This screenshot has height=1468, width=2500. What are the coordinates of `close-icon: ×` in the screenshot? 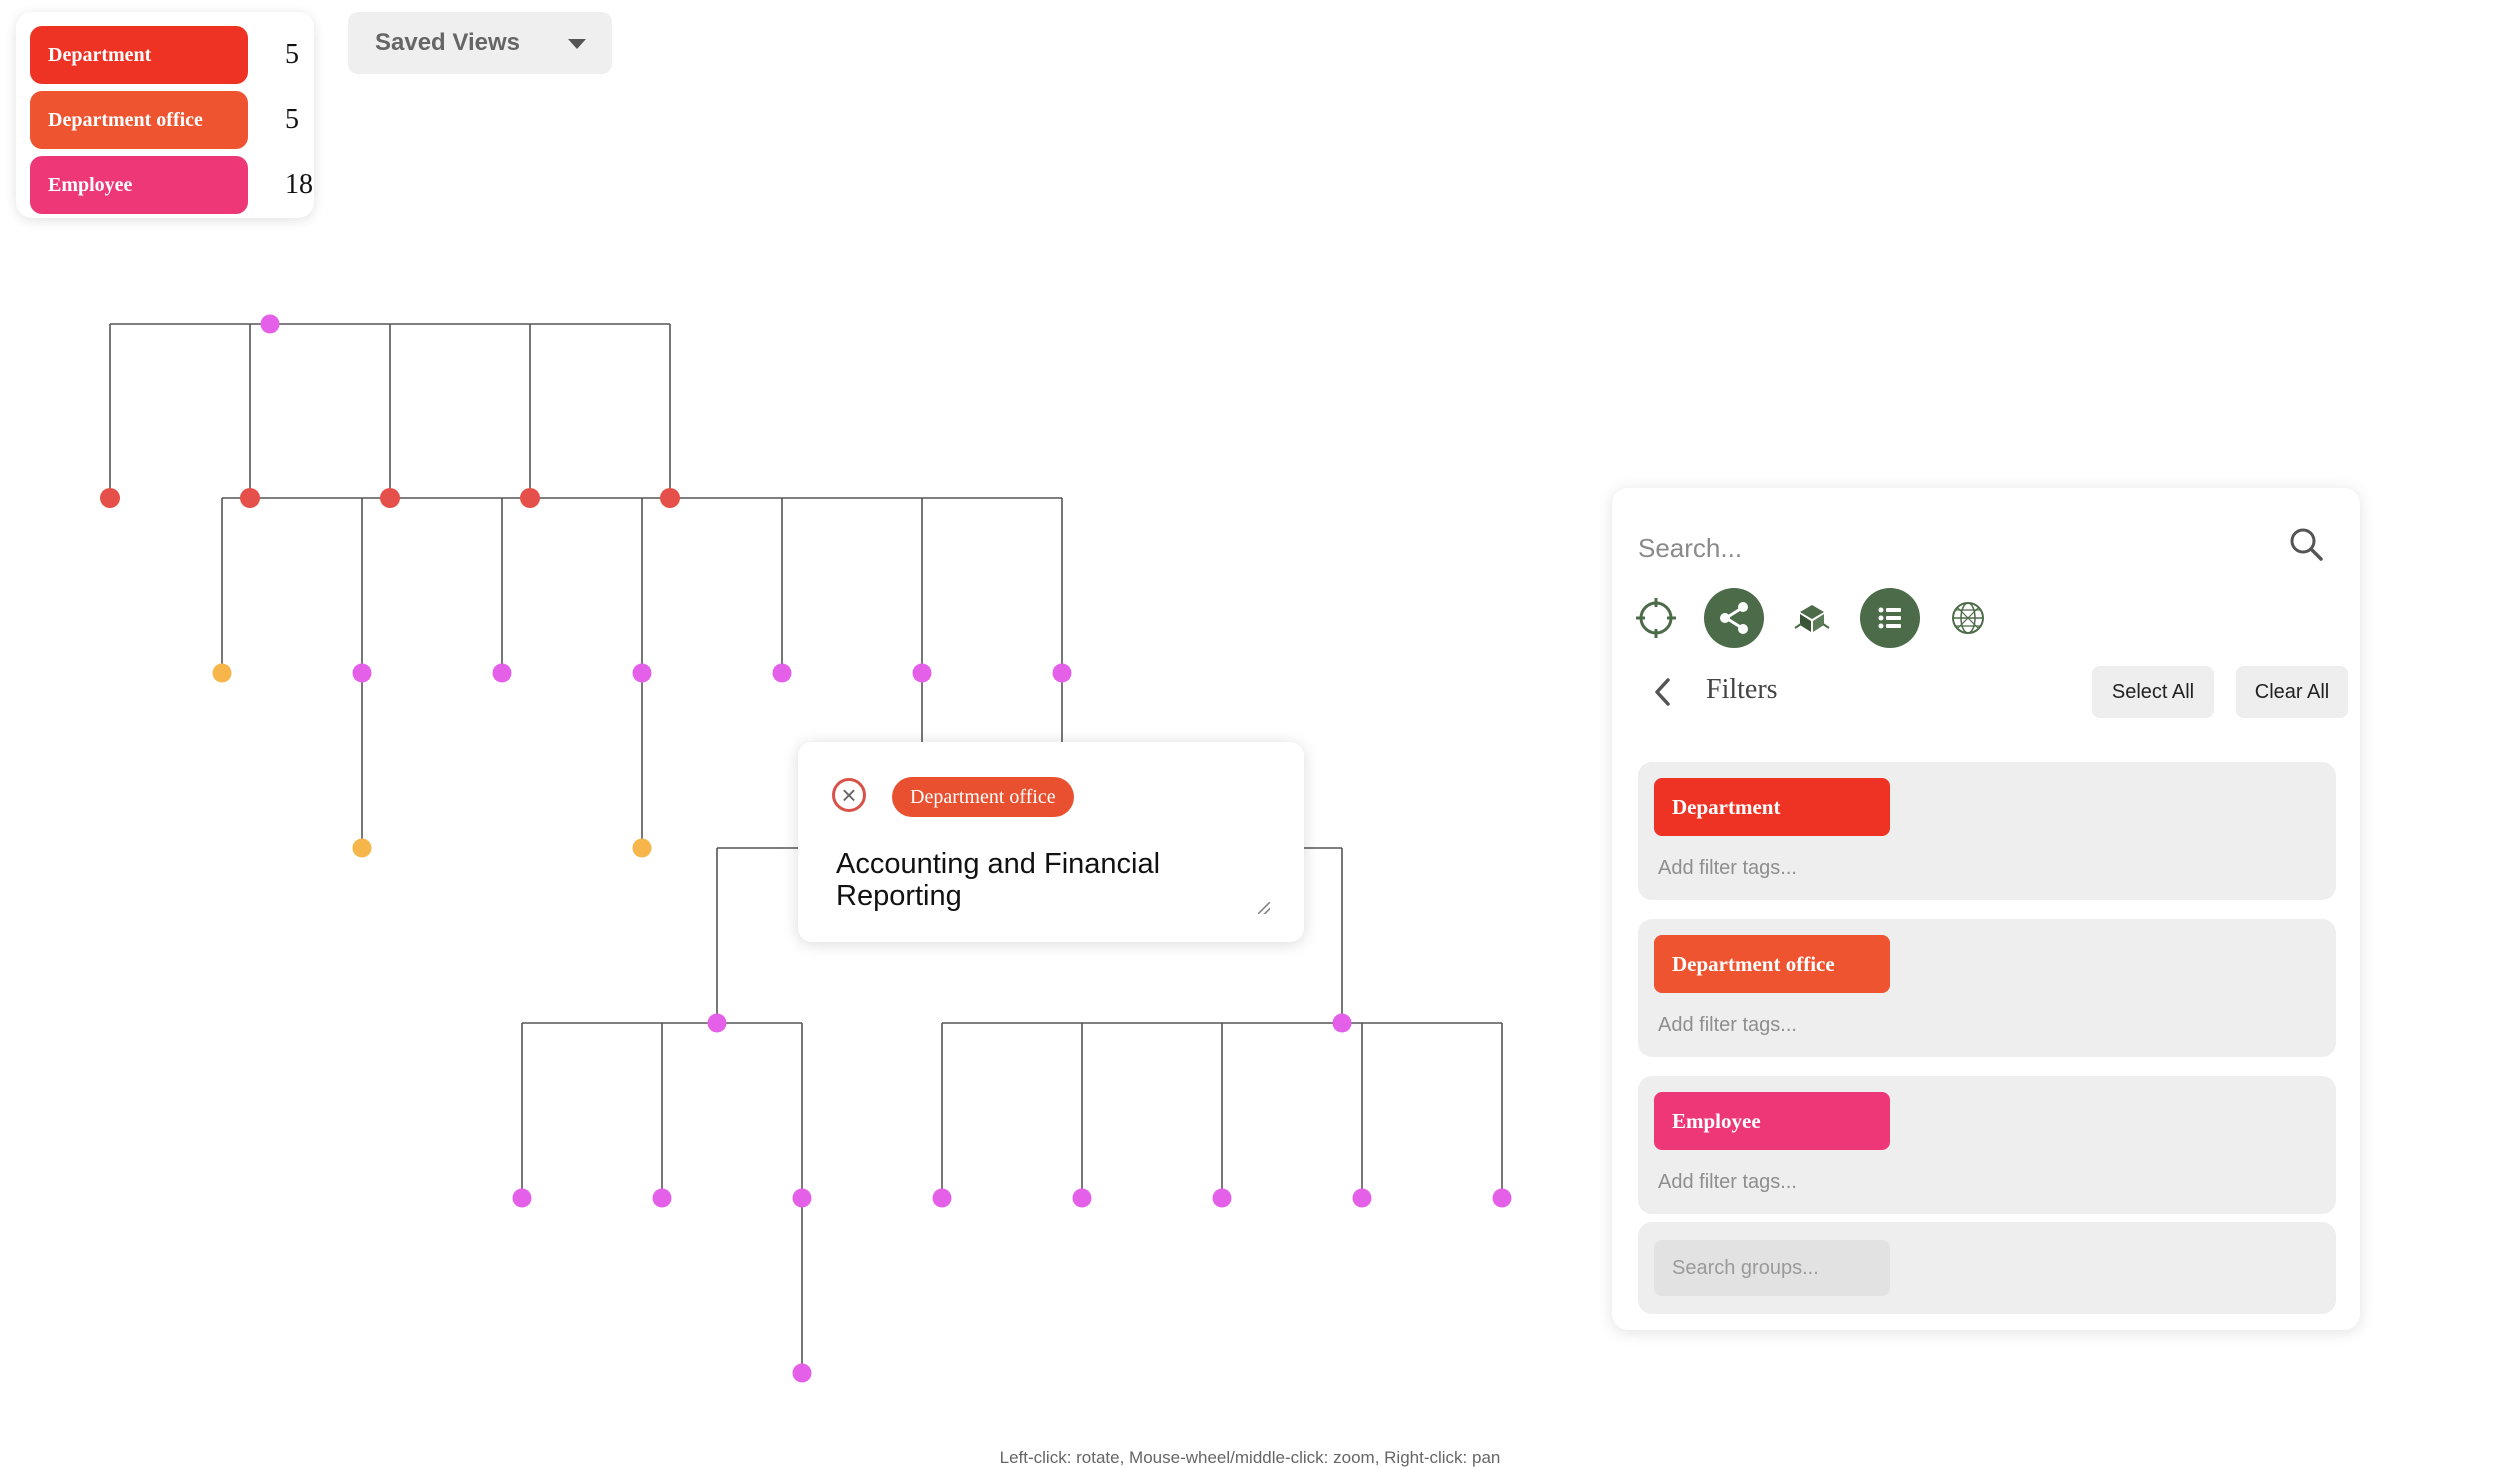 It's located at (849, 795).